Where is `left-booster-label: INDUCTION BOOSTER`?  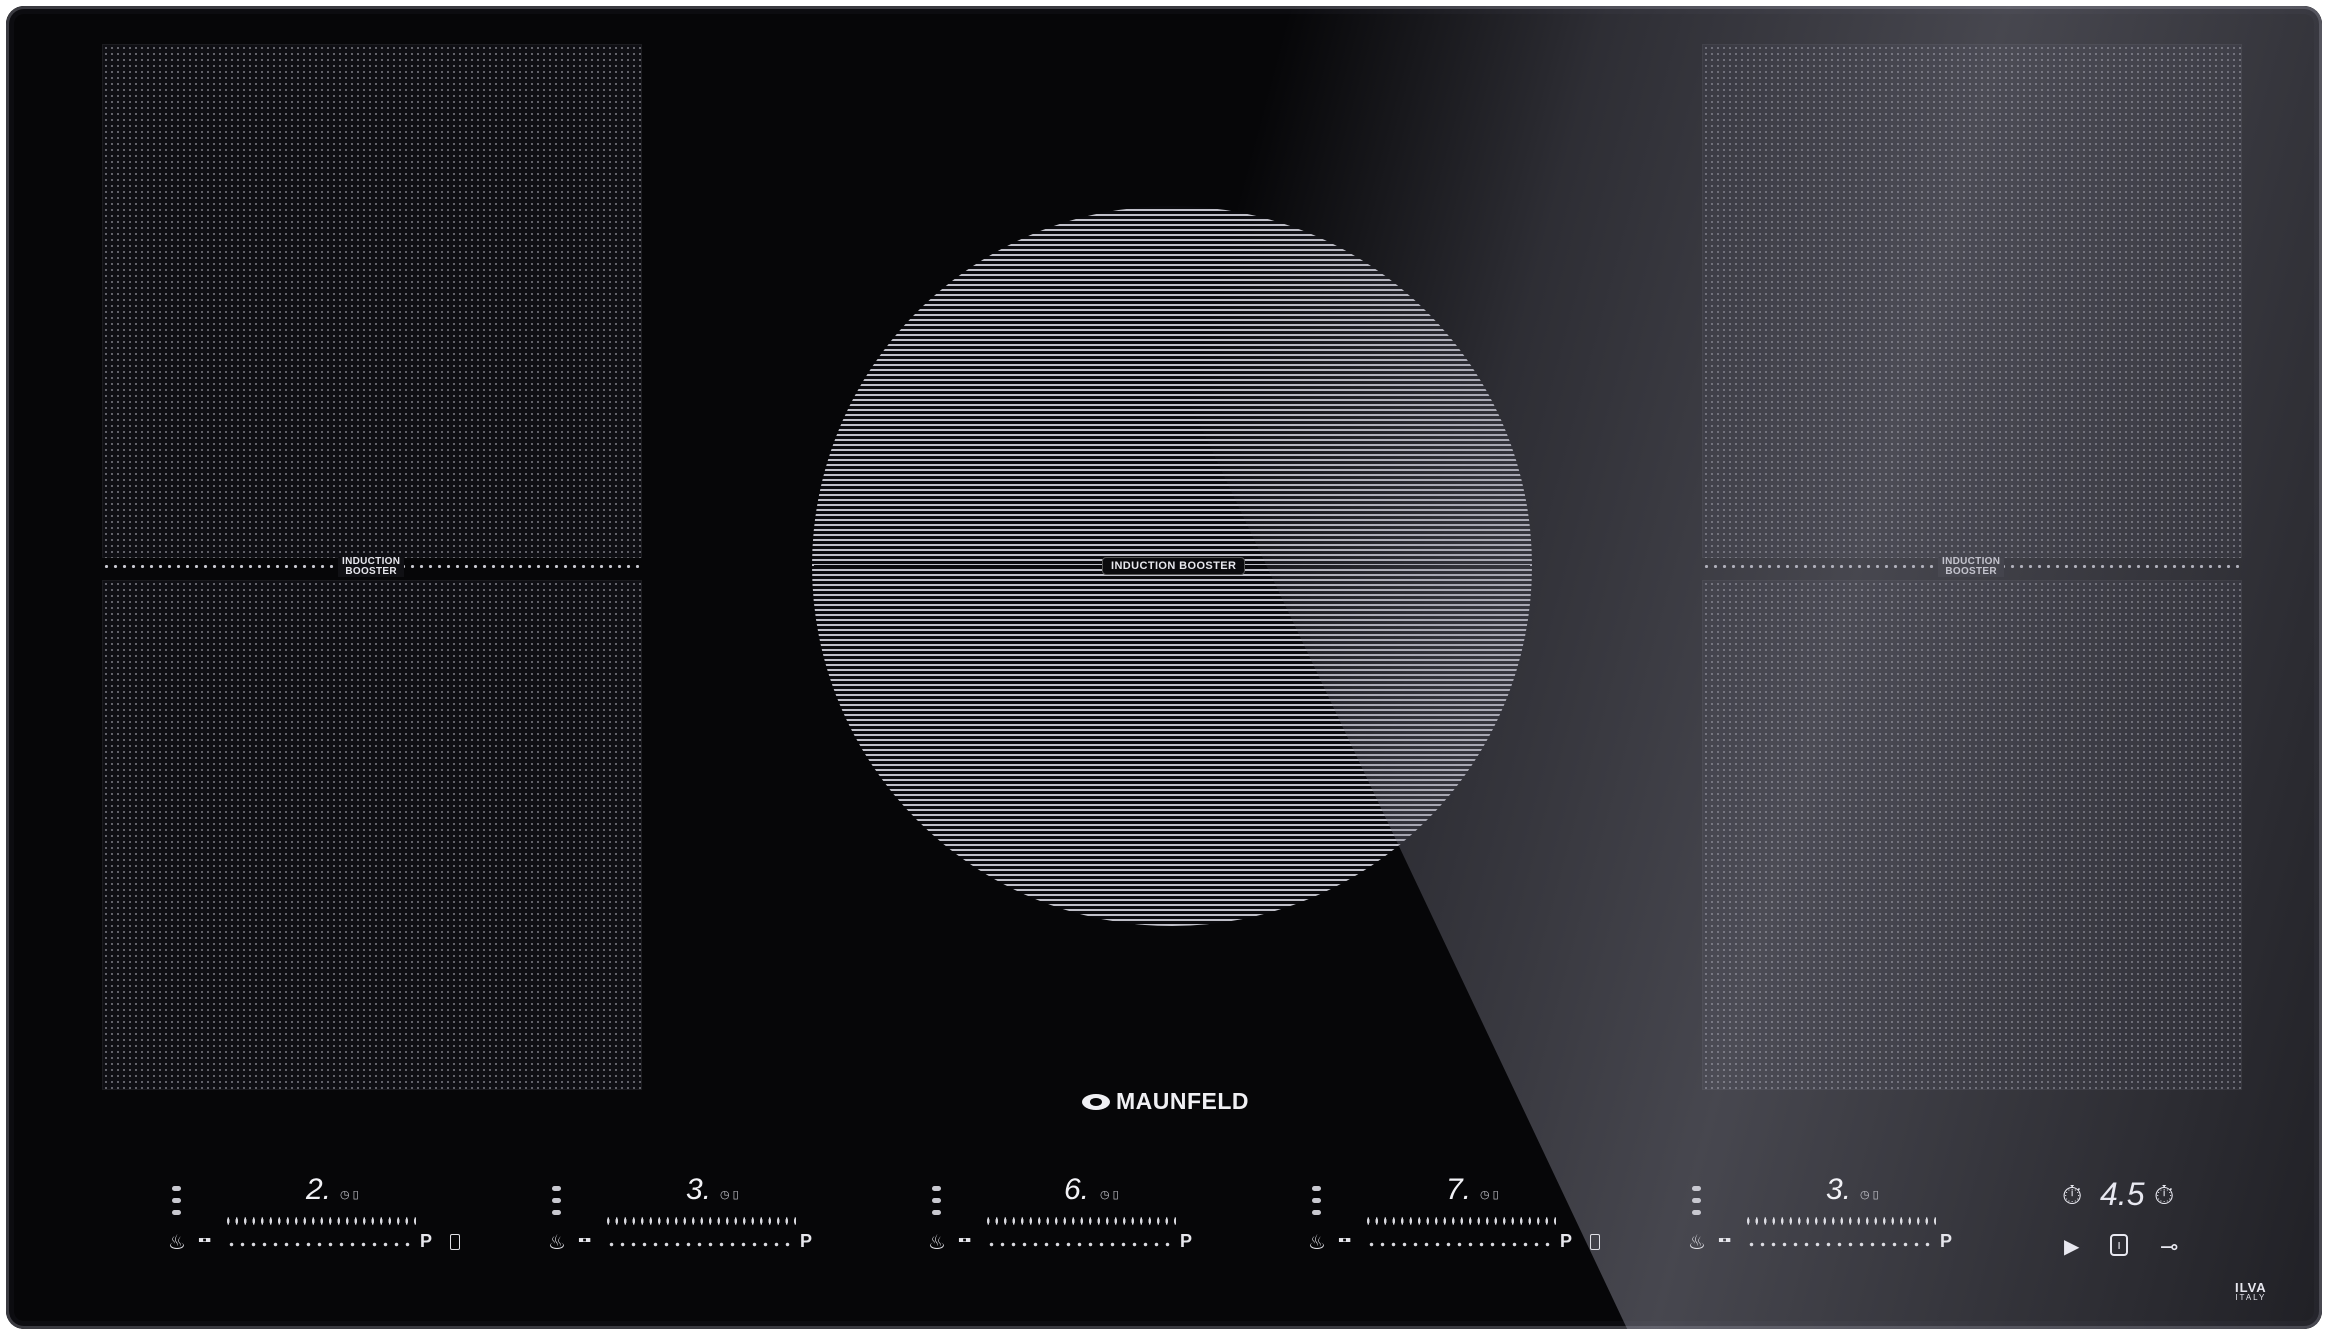
left-booster-label: INDUCTION BOOSTER is located at coordinates (371, 567).